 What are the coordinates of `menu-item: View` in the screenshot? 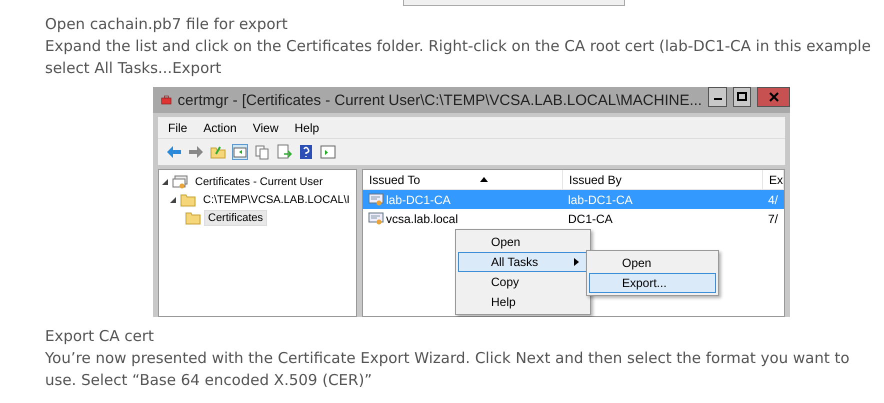 It's located at (265, 127).